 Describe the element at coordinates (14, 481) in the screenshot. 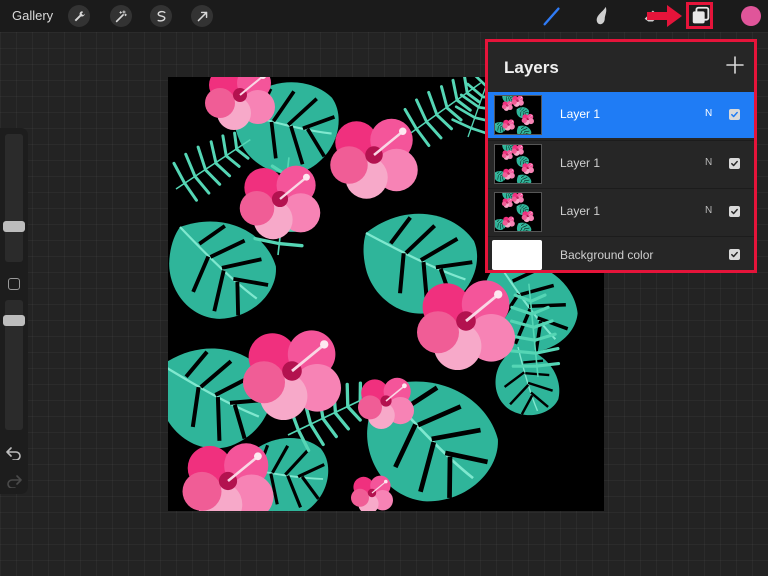

I see `redo-icon` at that location.